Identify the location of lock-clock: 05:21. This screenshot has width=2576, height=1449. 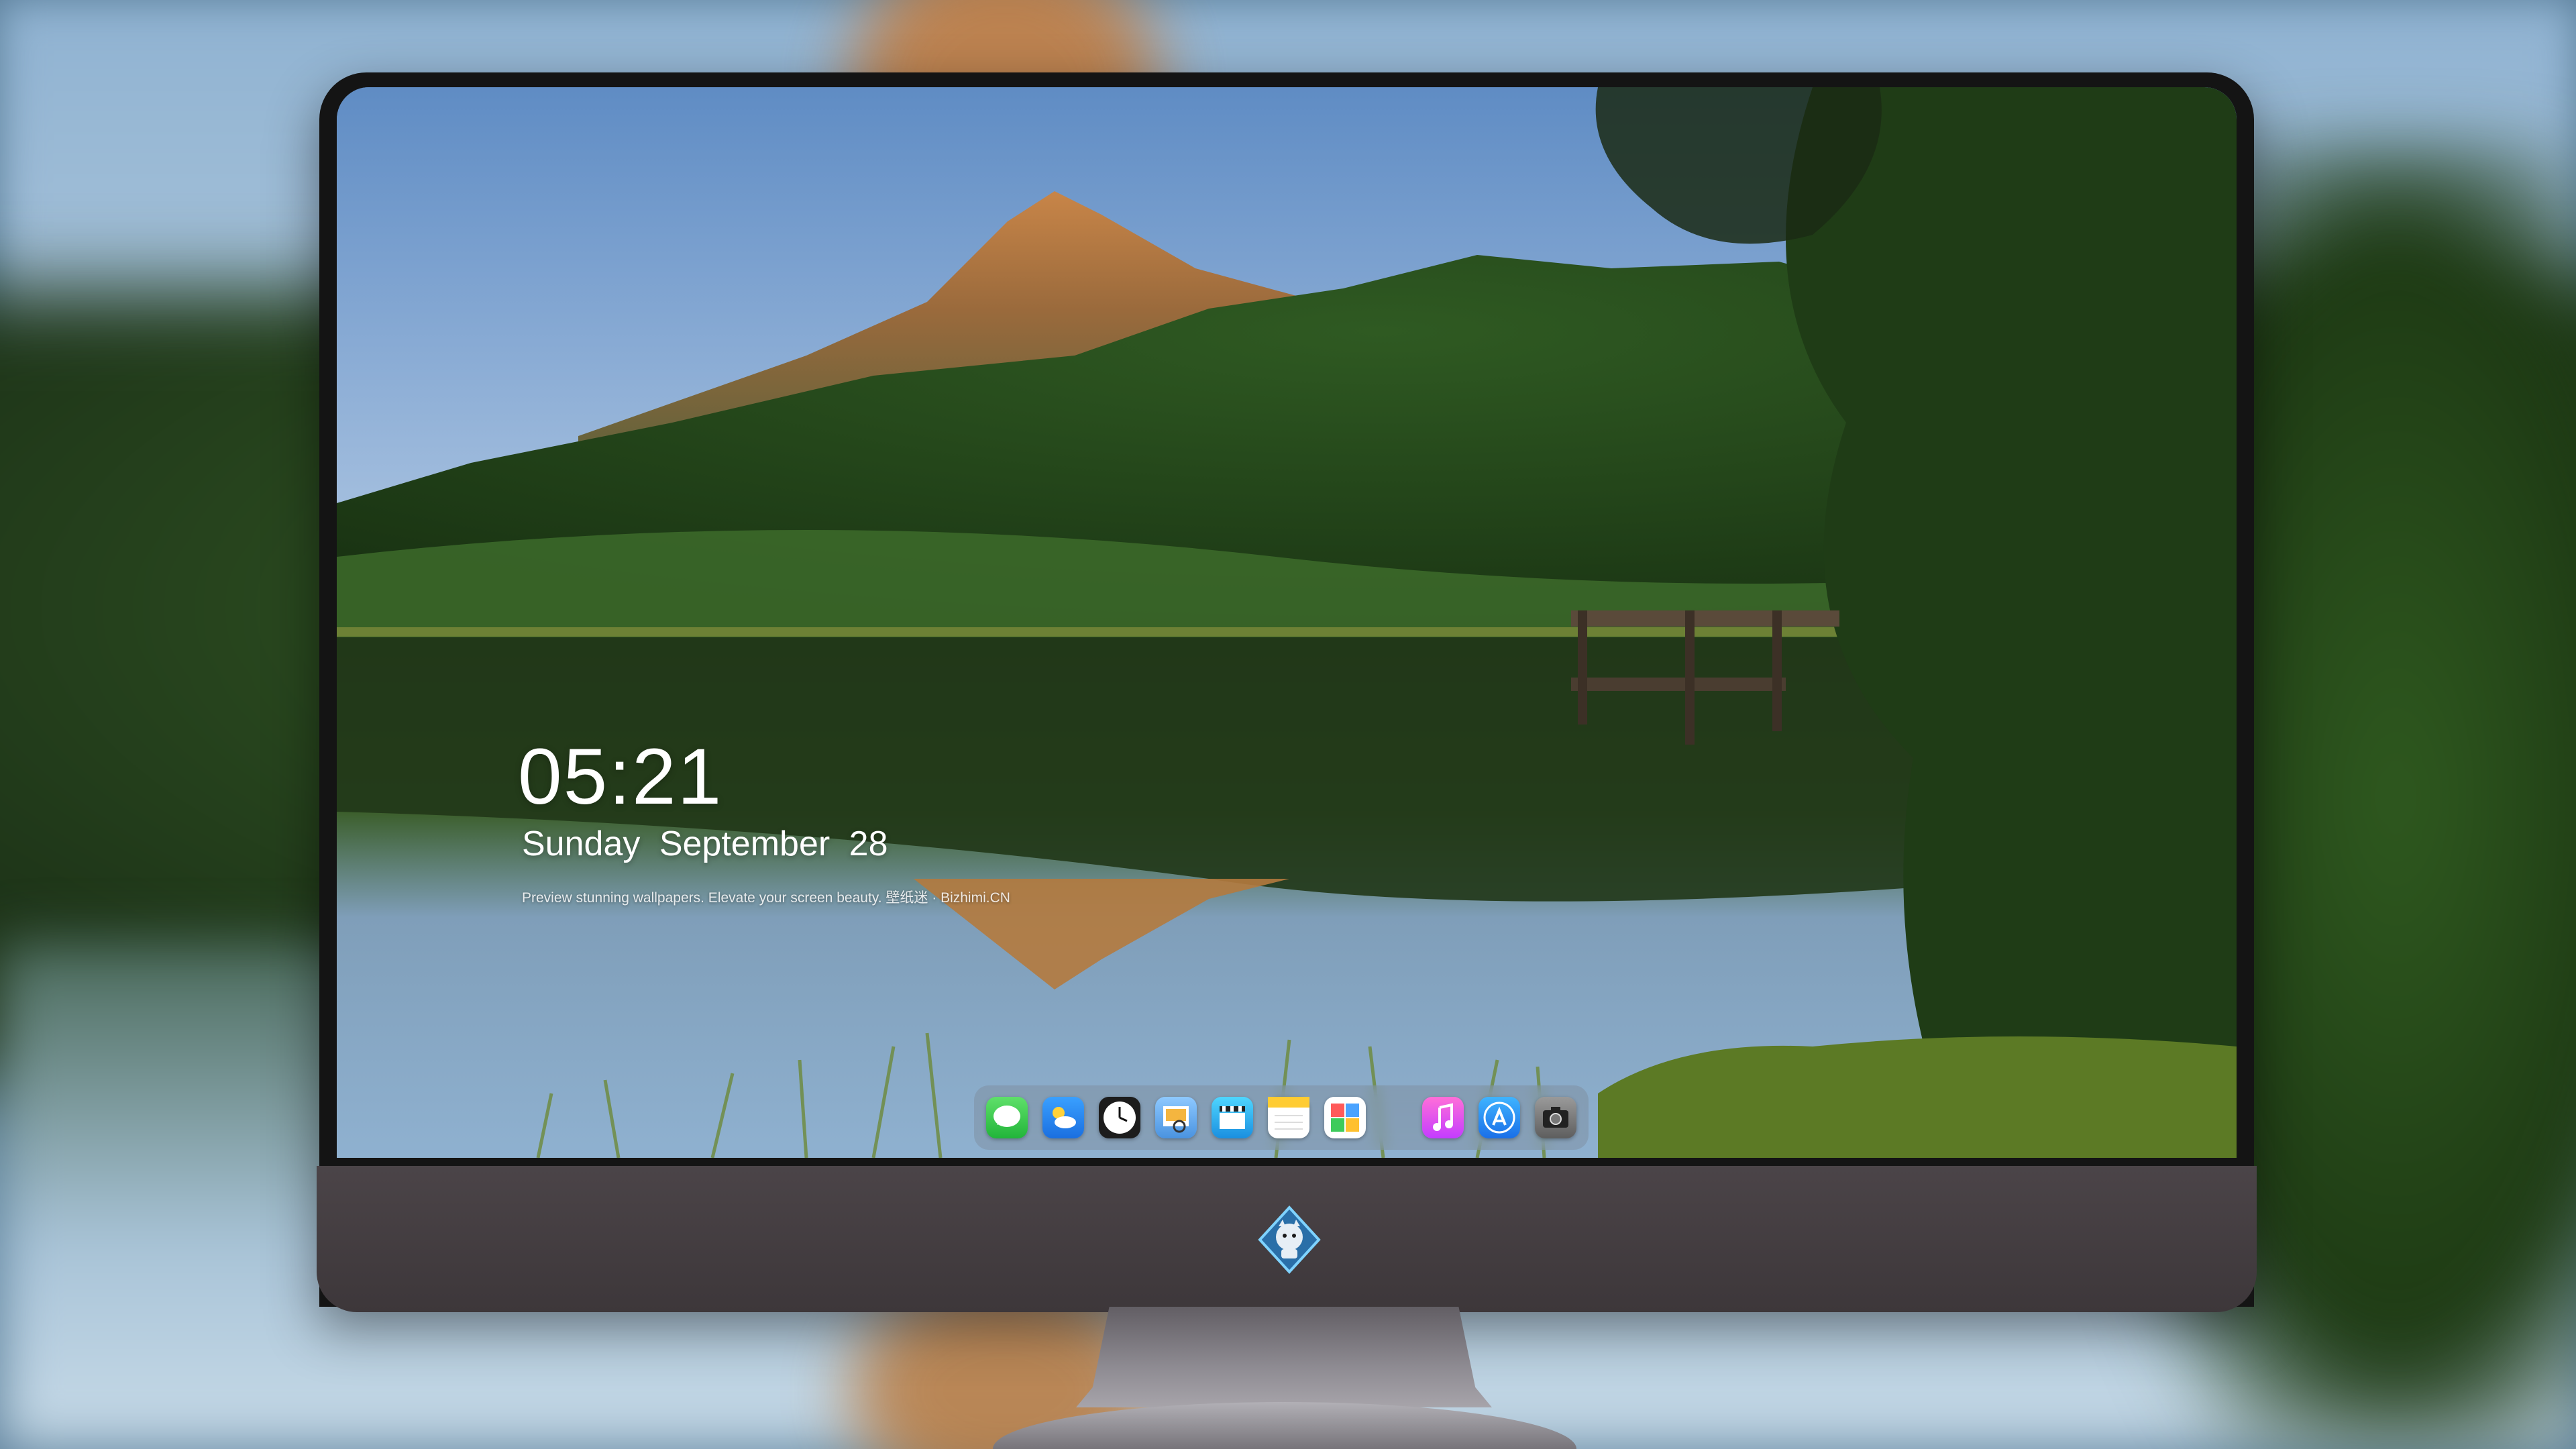
(620, 777).